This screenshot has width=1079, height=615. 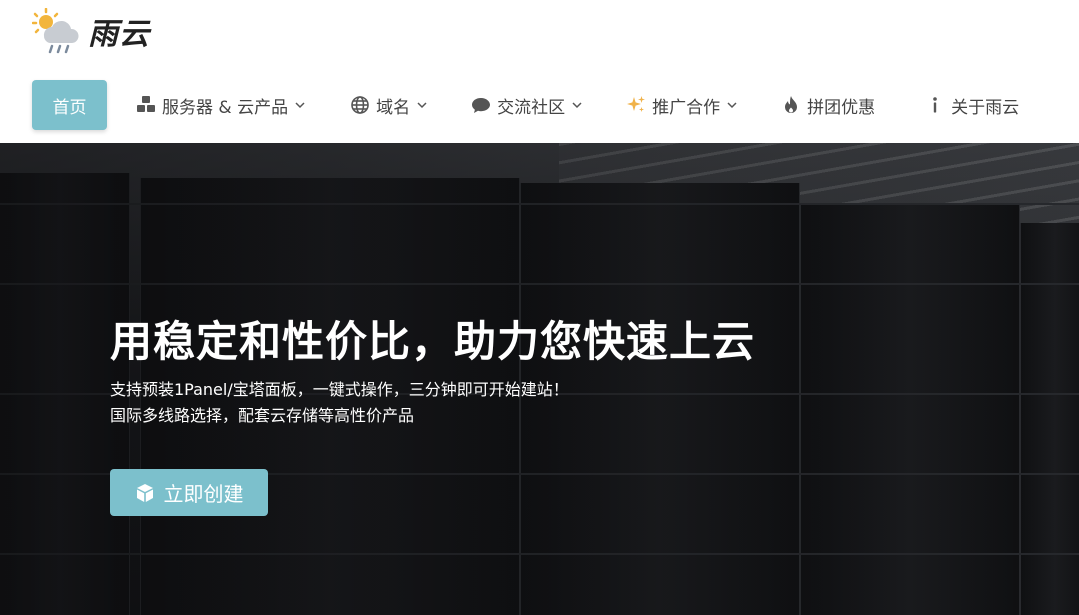 I want to click on nav-item-label: 服务器 & 云产品, so click(x=225, y=107).